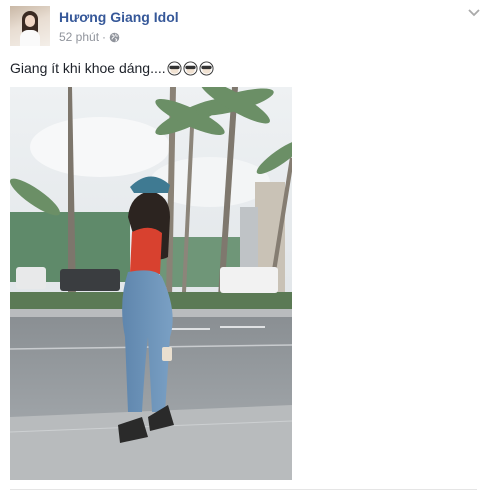 This screenshot has width=487, height=495. Describe the element at coordinates (79, 37) in the screenshot. I see `post-timestamp: 52 phút` at that location.